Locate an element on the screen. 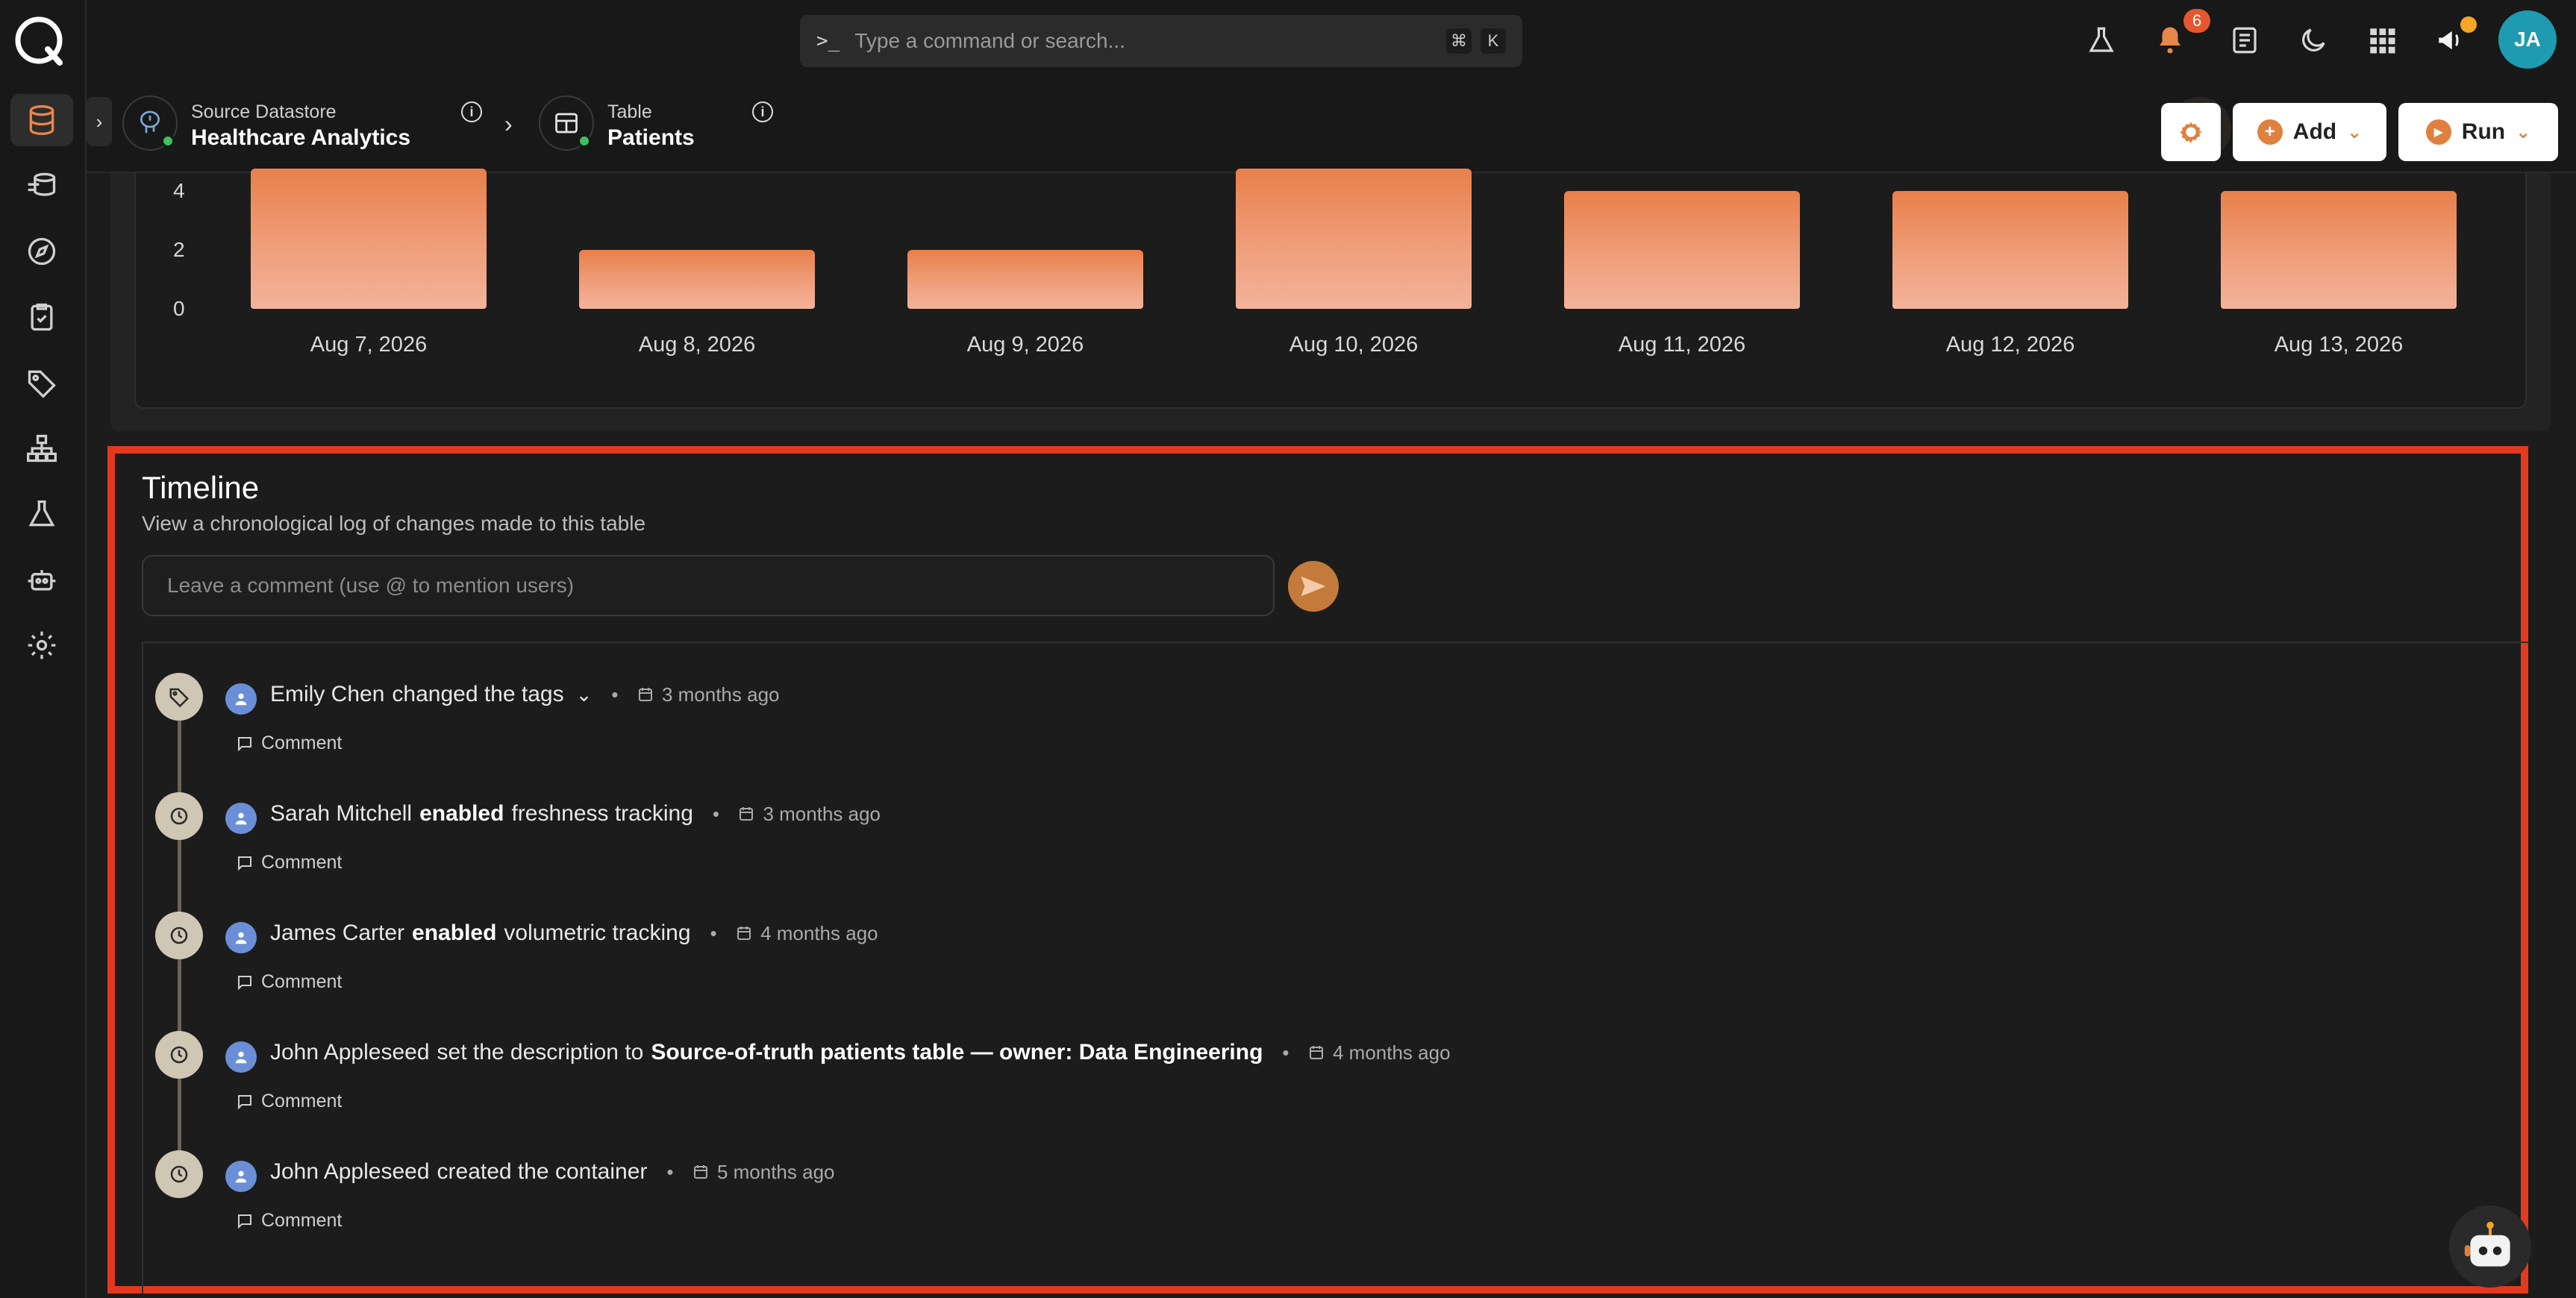 This screenshot has width=2576, height=1298. apps-button is located at coordinates (2382, 40).